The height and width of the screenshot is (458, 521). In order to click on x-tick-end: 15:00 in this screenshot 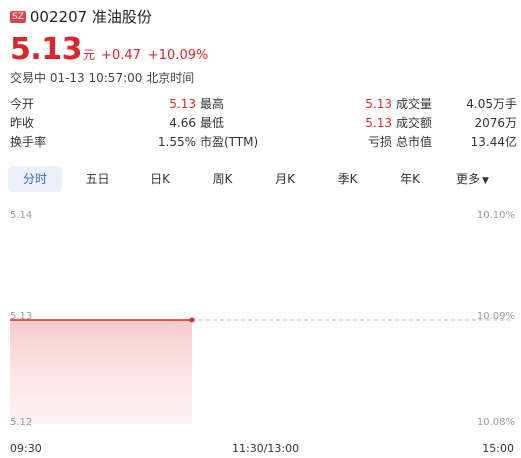, I will do `click(498, 448)`.